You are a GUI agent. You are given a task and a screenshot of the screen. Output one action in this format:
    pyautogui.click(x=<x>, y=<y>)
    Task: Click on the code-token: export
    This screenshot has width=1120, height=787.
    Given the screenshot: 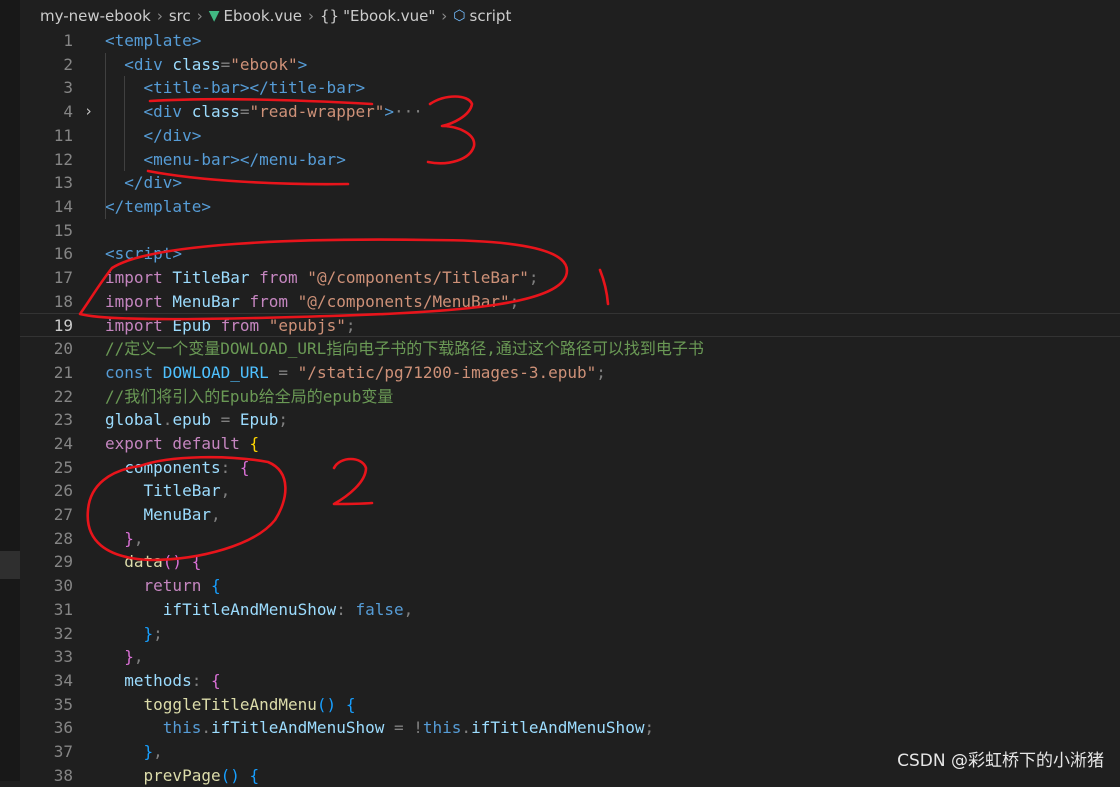 What is the action you would take?
    pyautogui.click(x=134, y=443)
    